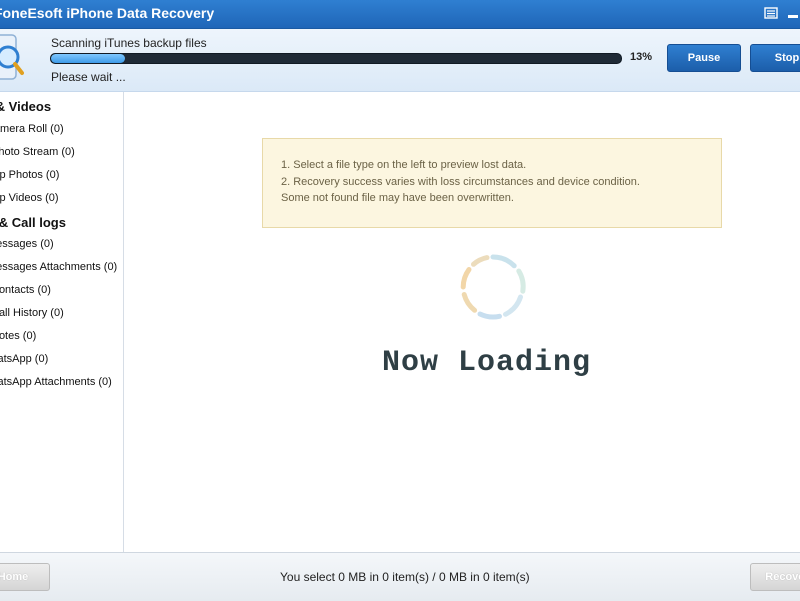 This screenshot has width=800, height=601. What do you see at coordinates (493, 287) in the screenshot?
I see `loading-spinner-icon` at bounding box center [493, 287].